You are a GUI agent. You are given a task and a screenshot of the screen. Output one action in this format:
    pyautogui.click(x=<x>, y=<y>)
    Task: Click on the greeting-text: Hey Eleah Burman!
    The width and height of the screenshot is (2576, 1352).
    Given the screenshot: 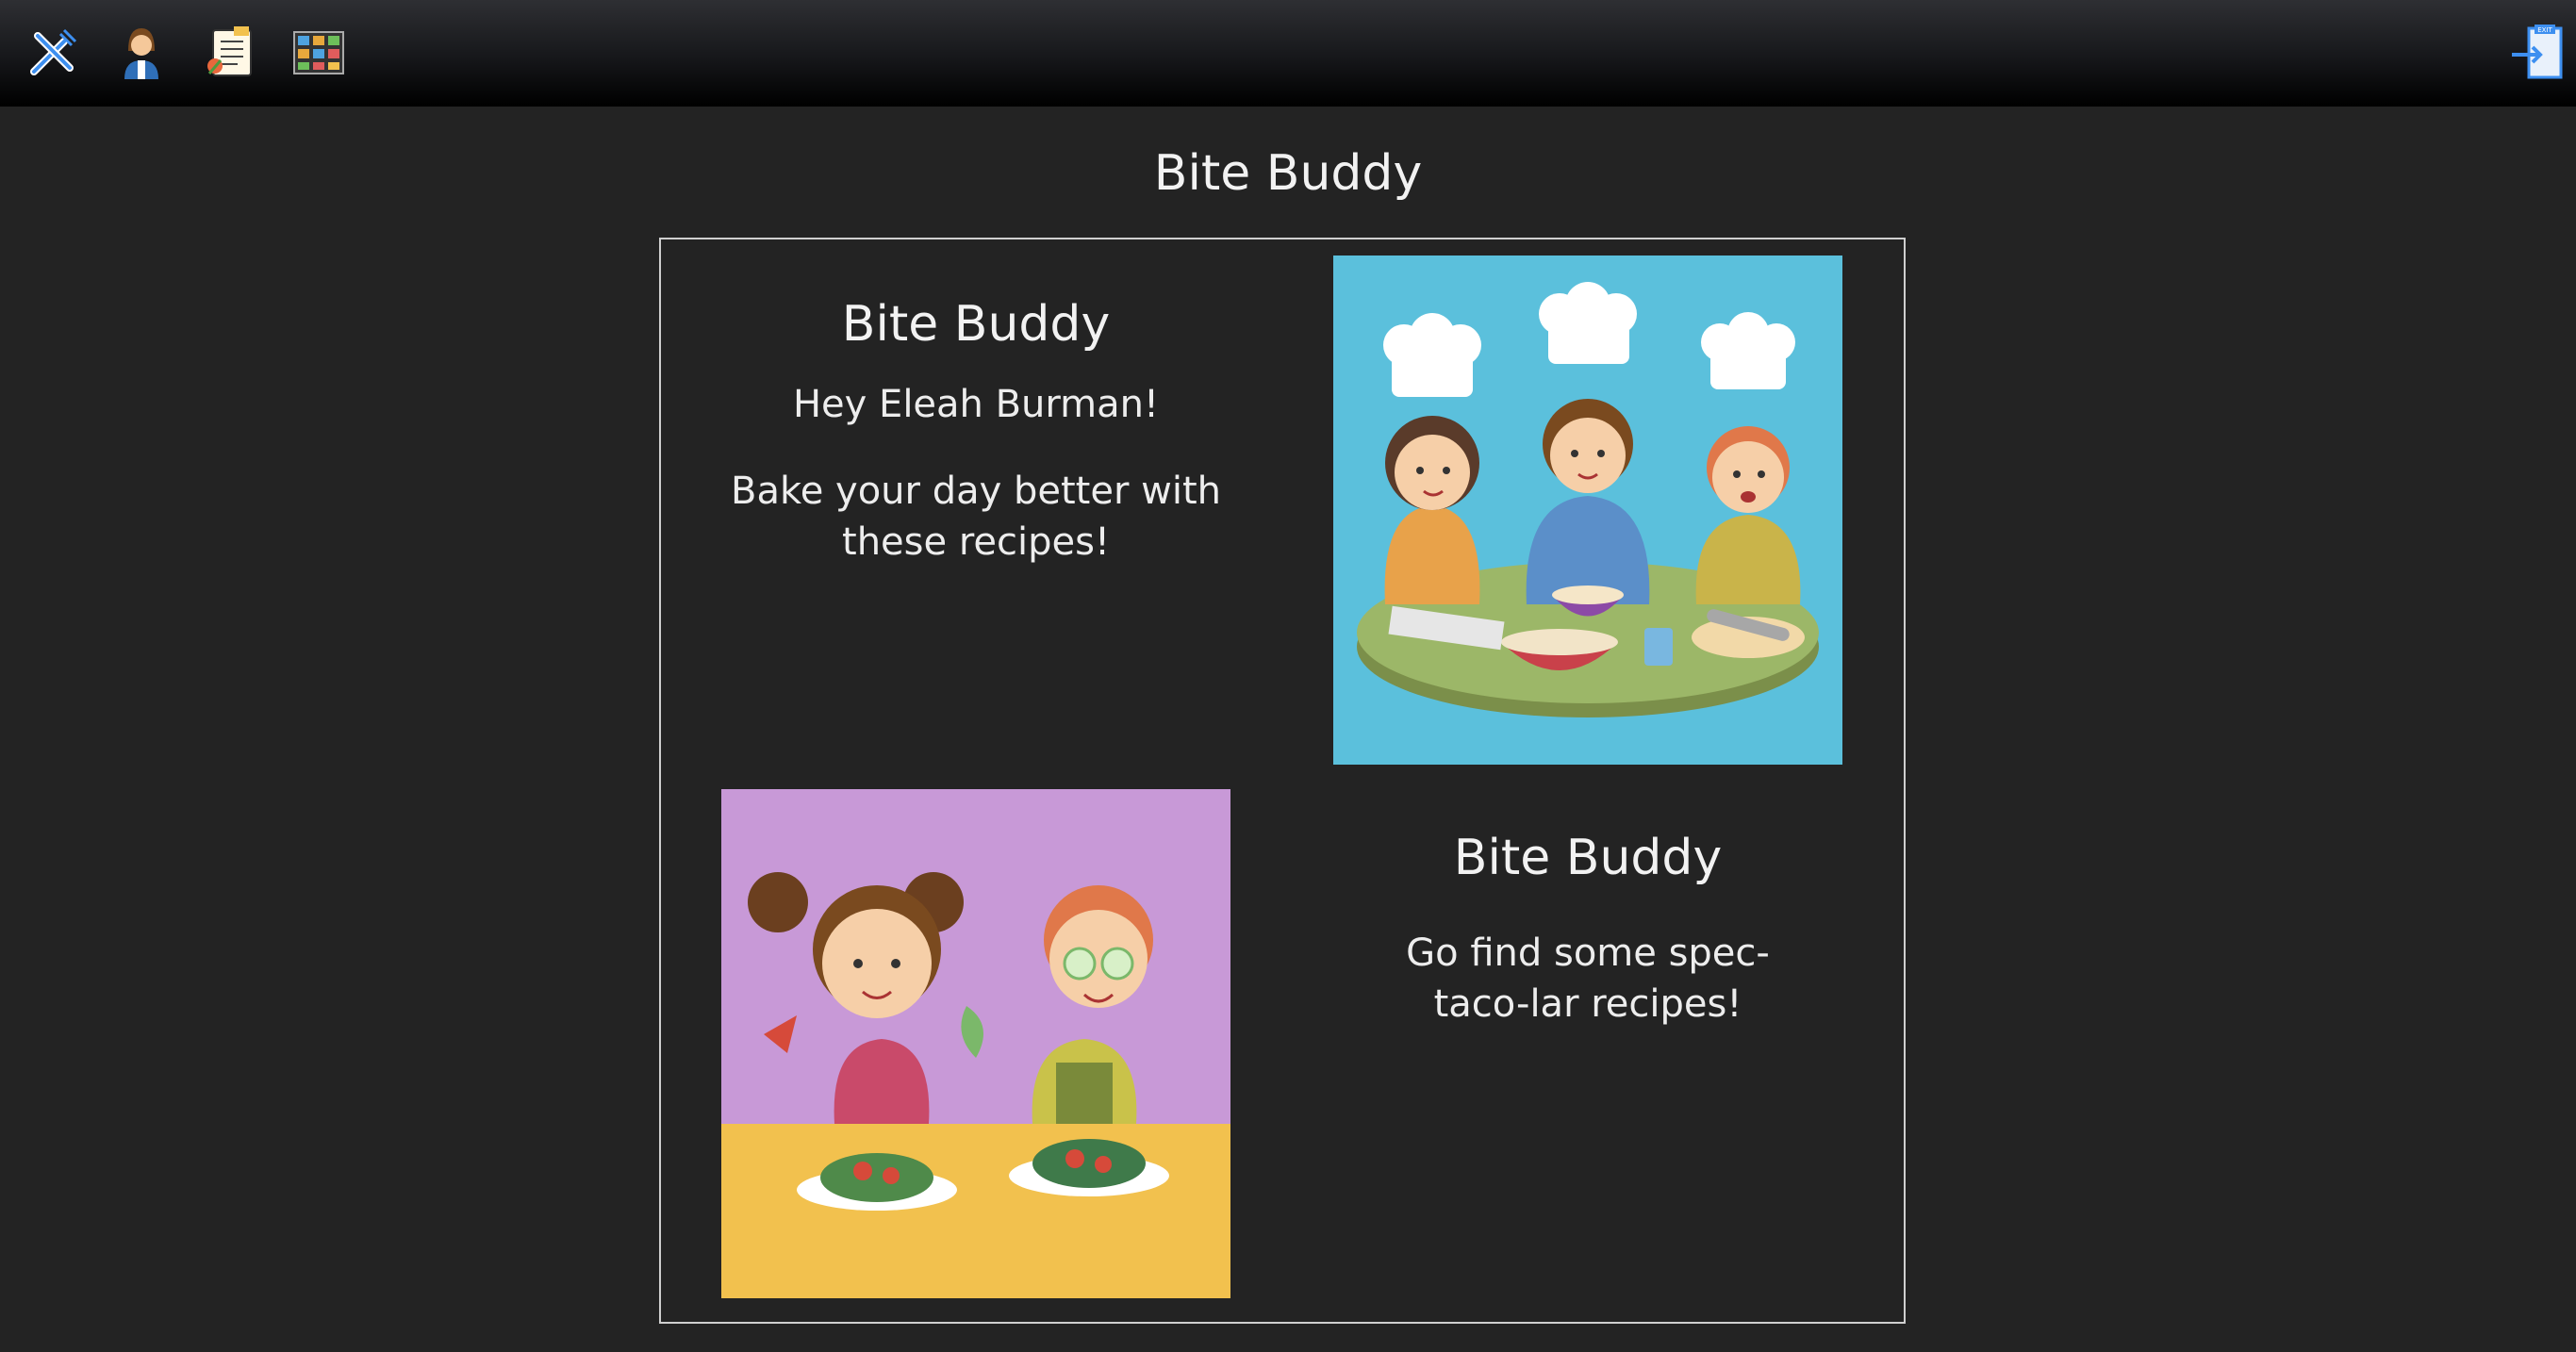 What is the action you would take?
    pyautogui.click(x=976, y=404)
    